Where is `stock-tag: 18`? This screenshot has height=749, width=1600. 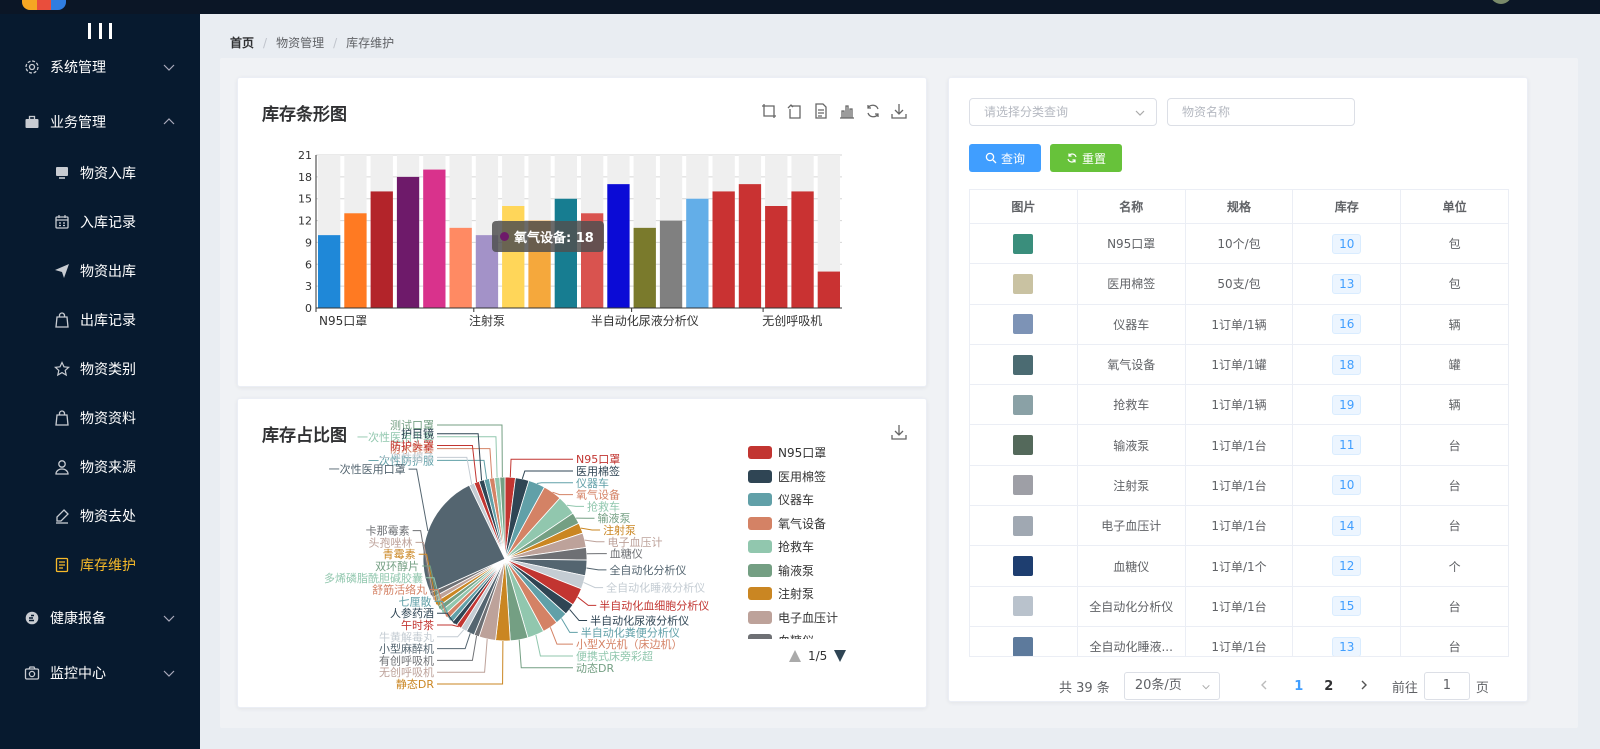 stock-tag: 18 is located at coordinates (1347, 364).